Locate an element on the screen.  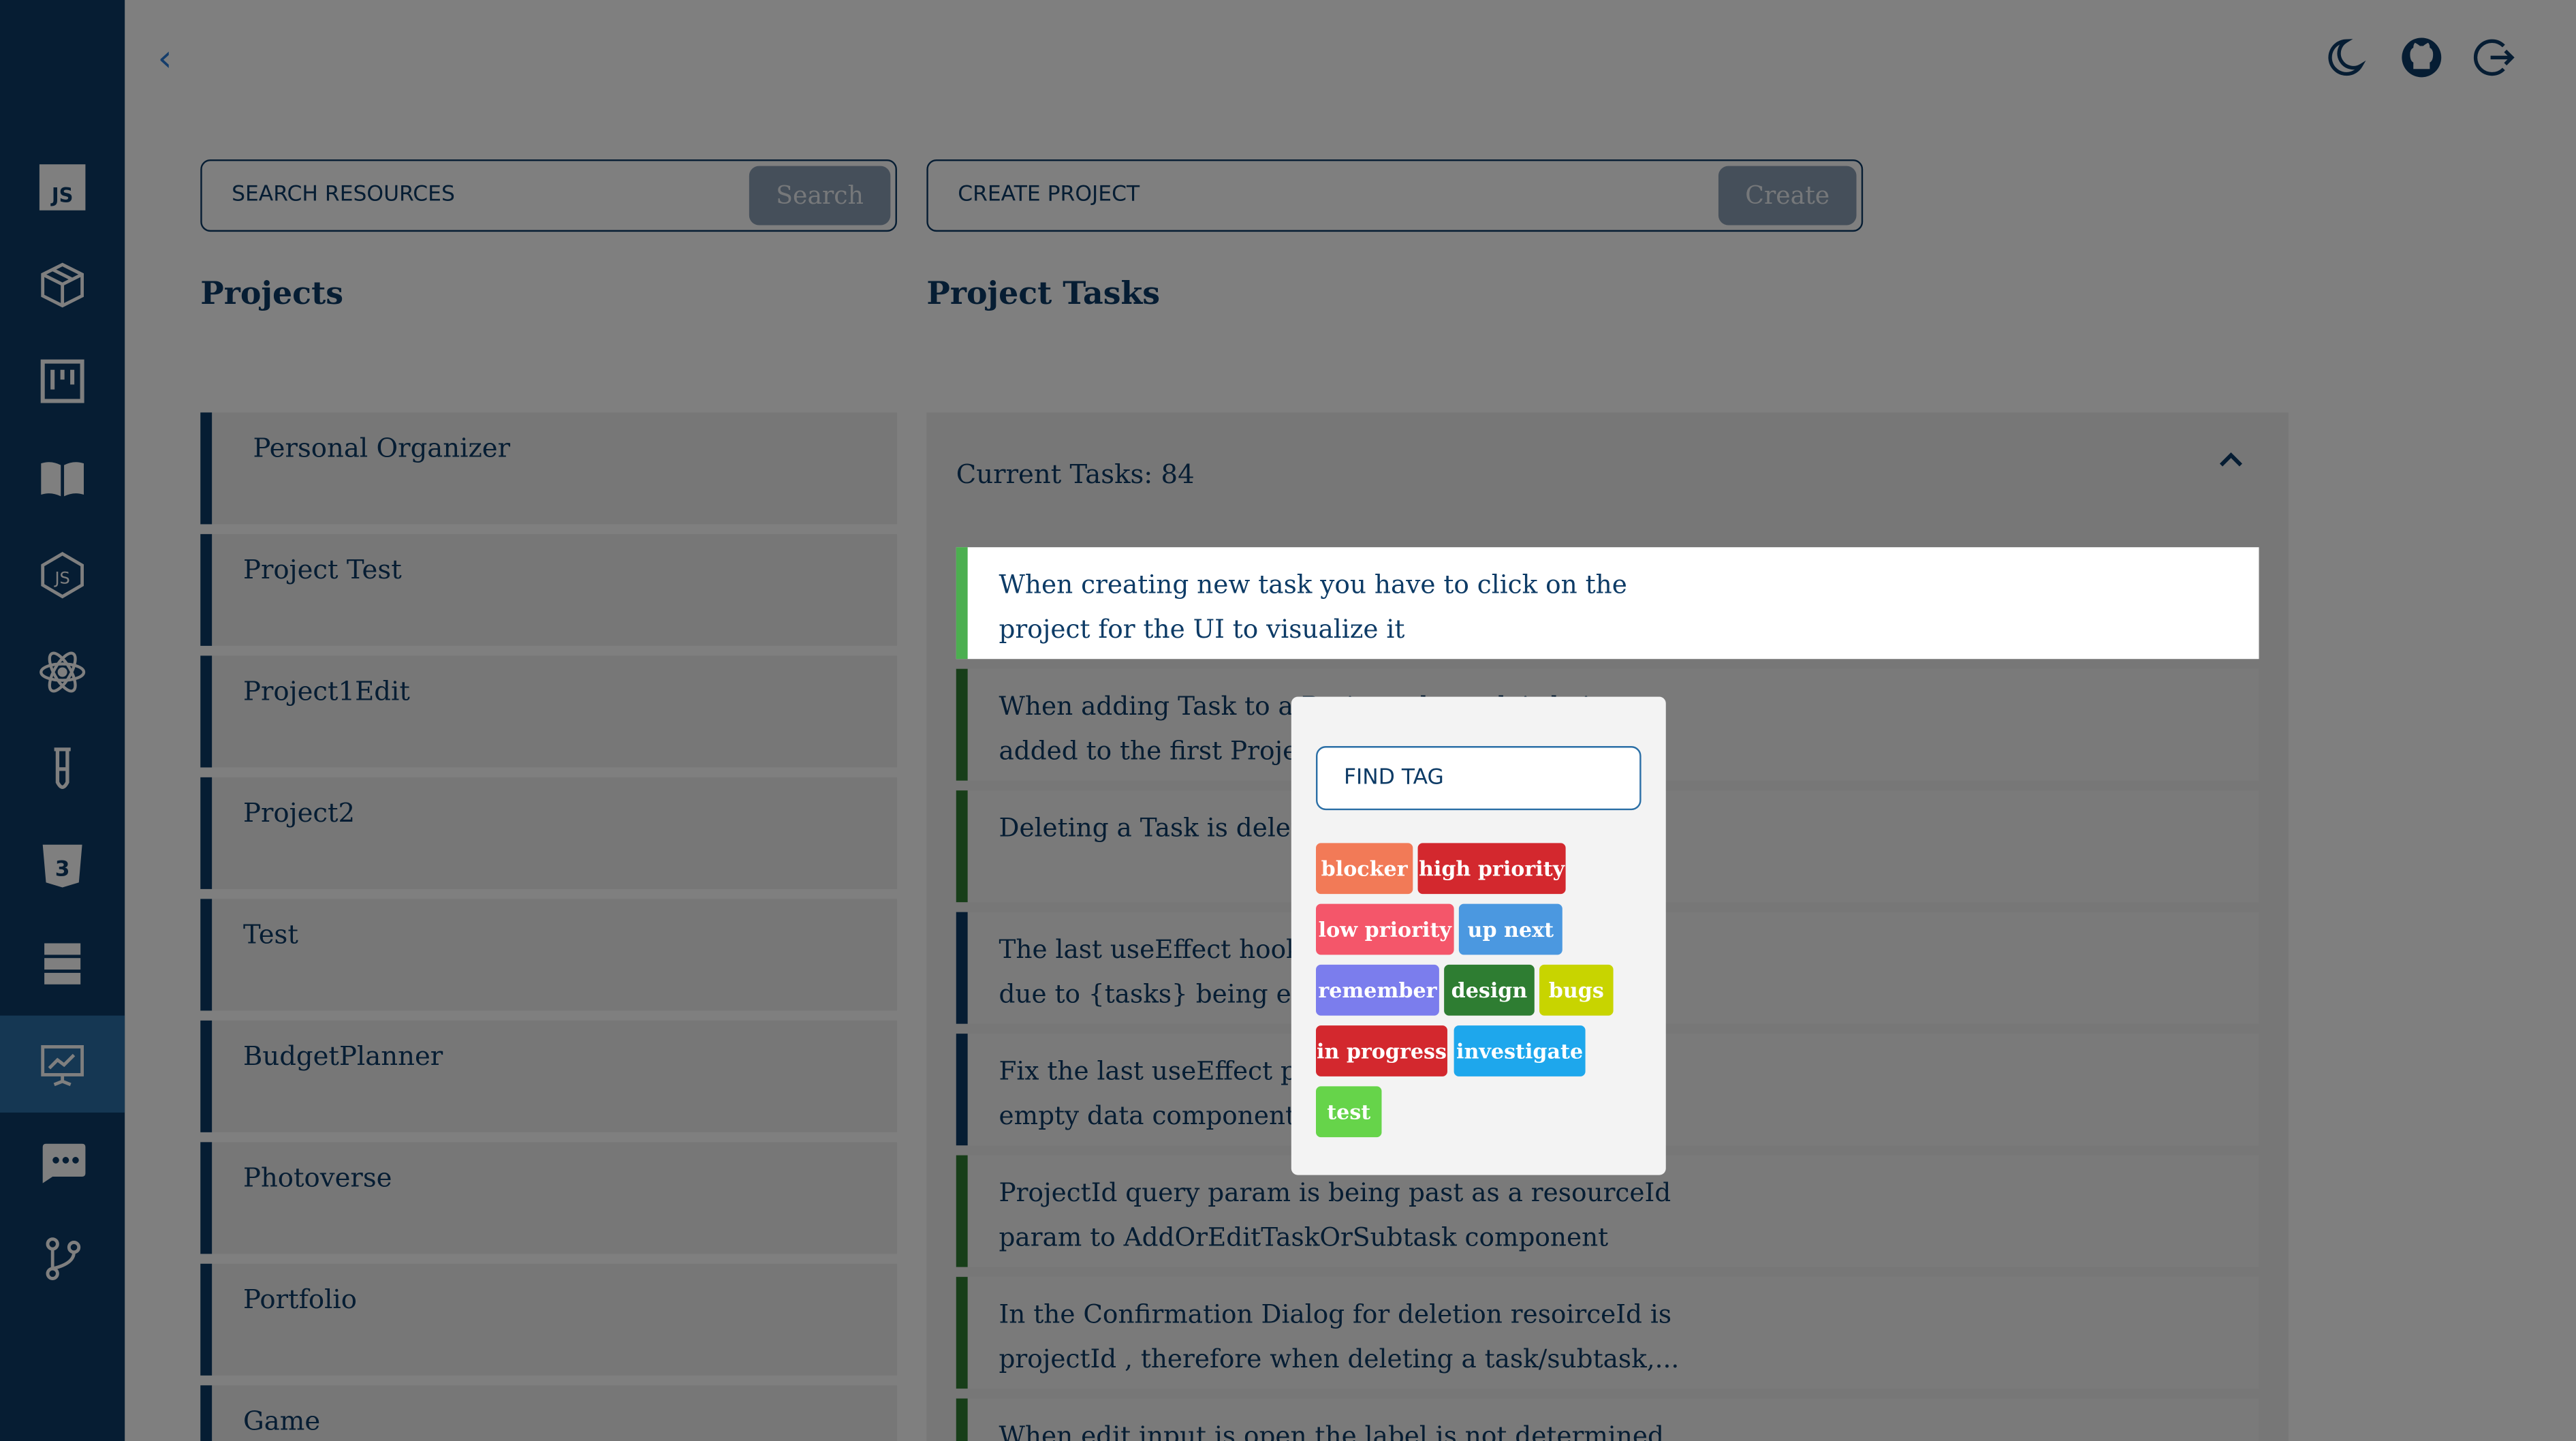
tag-chip: design is located at coordinates (1489, 990).